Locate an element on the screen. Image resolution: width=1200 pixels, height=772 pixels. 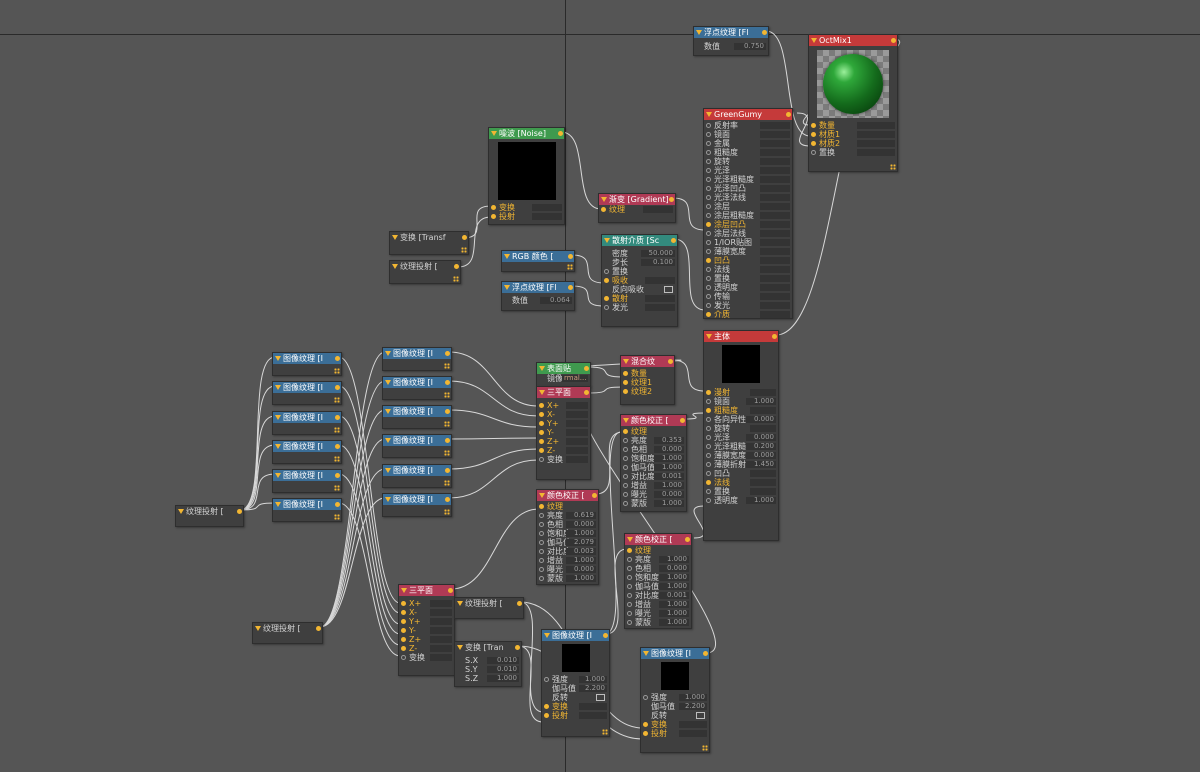
node-header: 颜色校正 [ is located at coordinates (567, 495).